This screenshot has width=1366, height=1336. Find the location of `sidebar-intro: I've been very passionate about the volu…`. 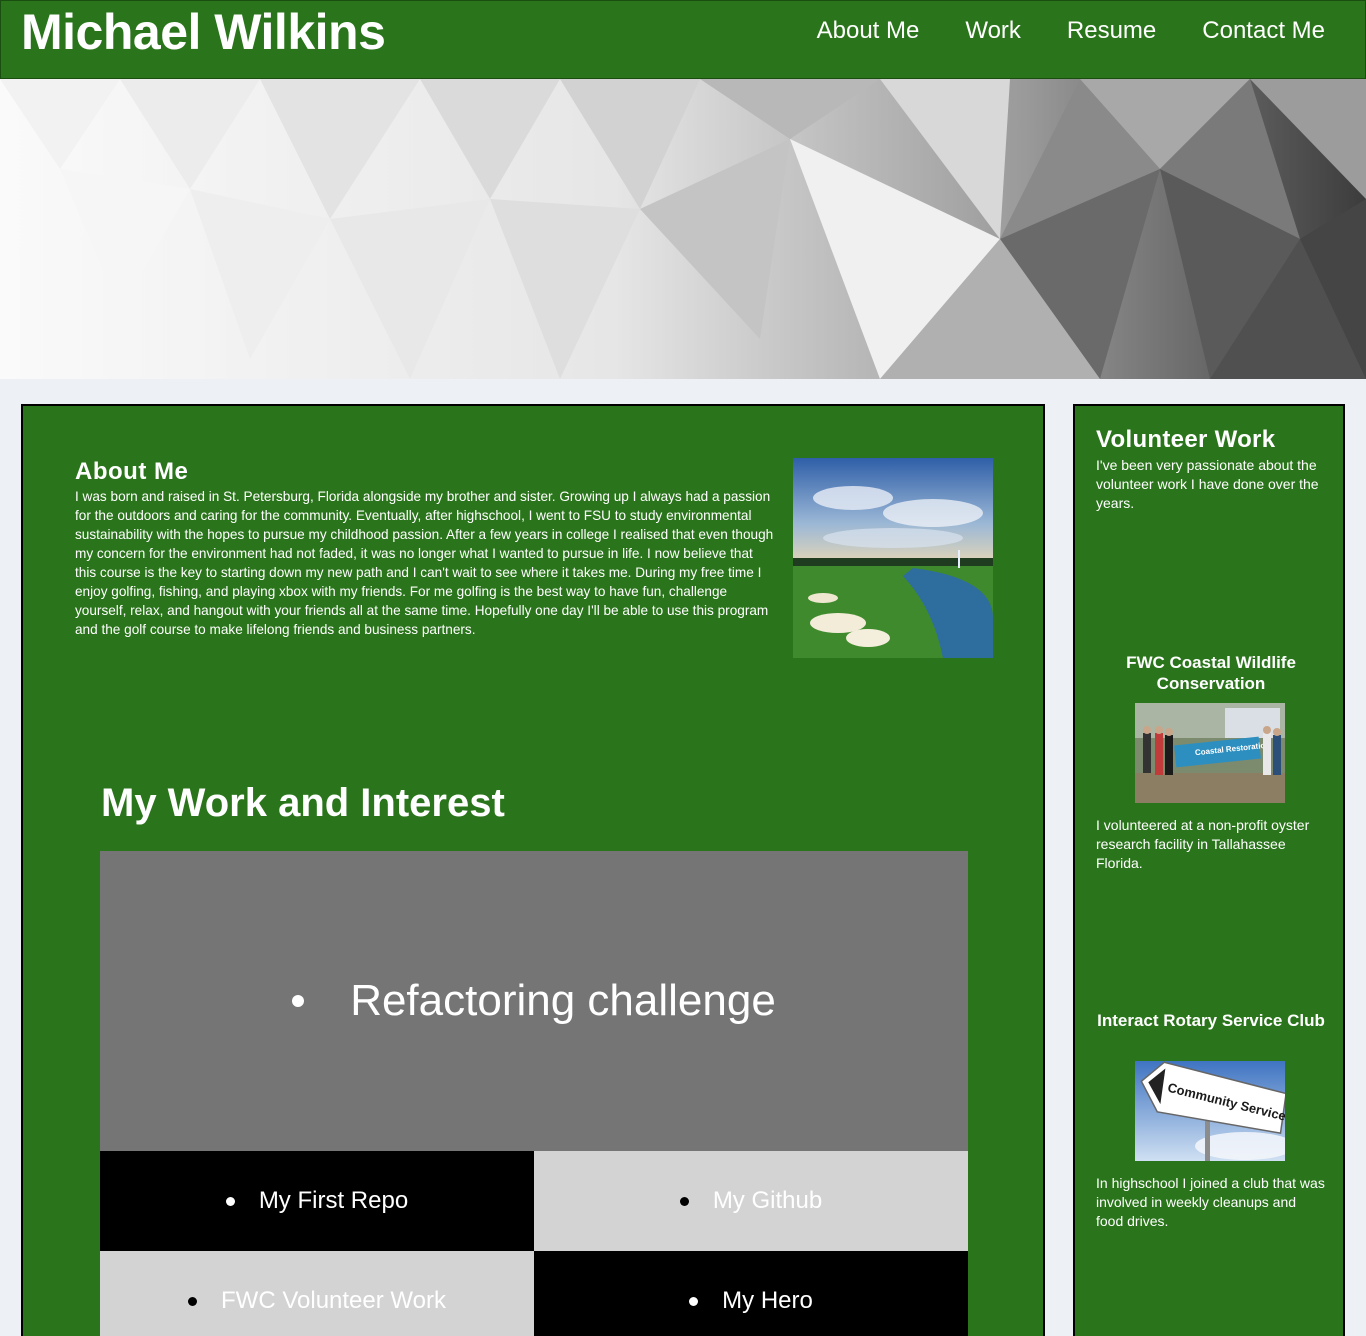

sidebar-intro: I've been very passionate about the volu… is located at coordinates (1207, 484).